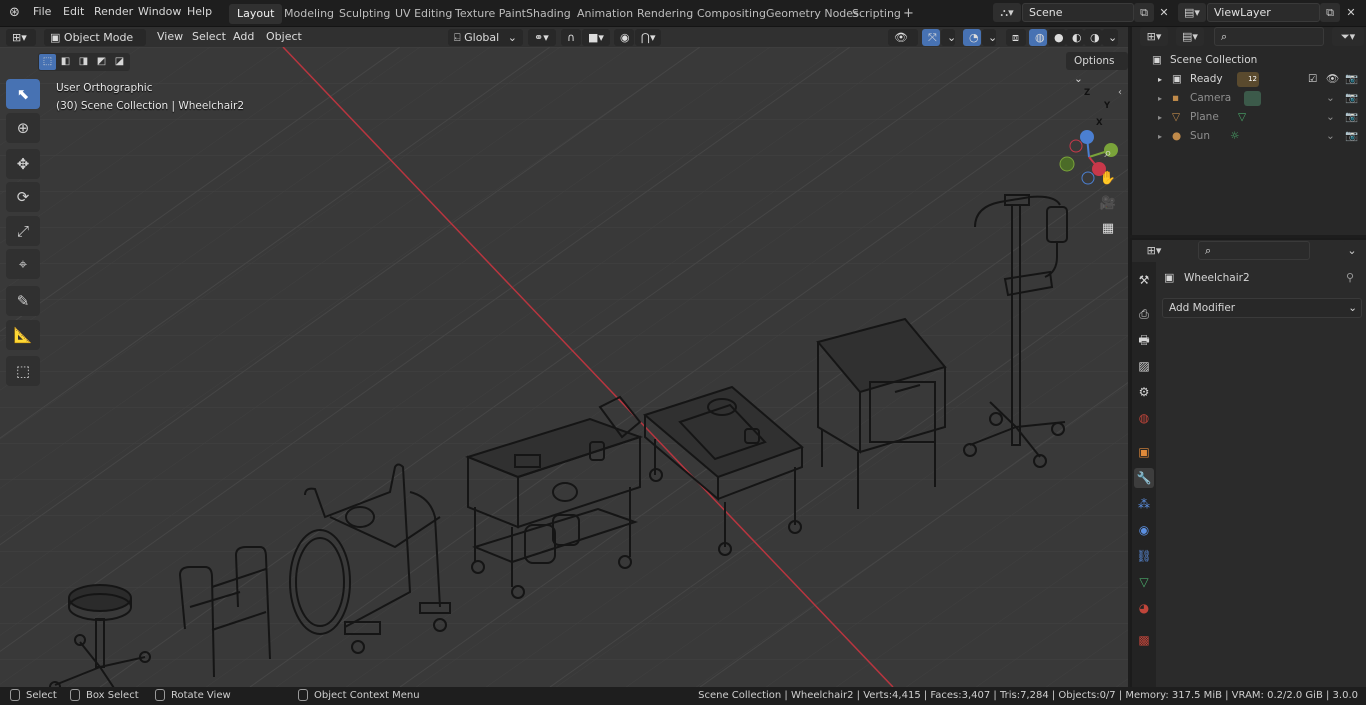 This screenshot has width=1366, height=705. What do you see at coordinates (65, 62) in the screenshot?
I see `select-extend-icon: ◧` at bounding box center [65, 62].